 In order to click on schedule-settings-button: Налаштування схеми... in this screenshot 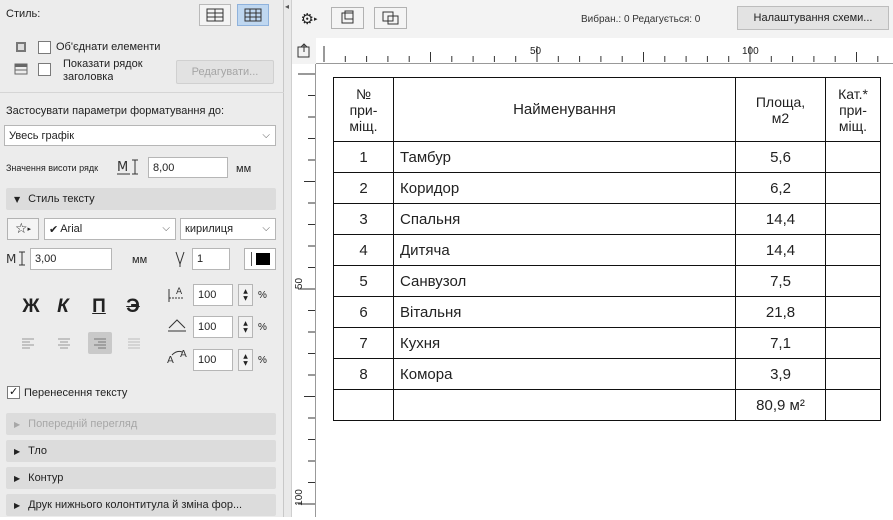, I will do `click(813, 18)`.